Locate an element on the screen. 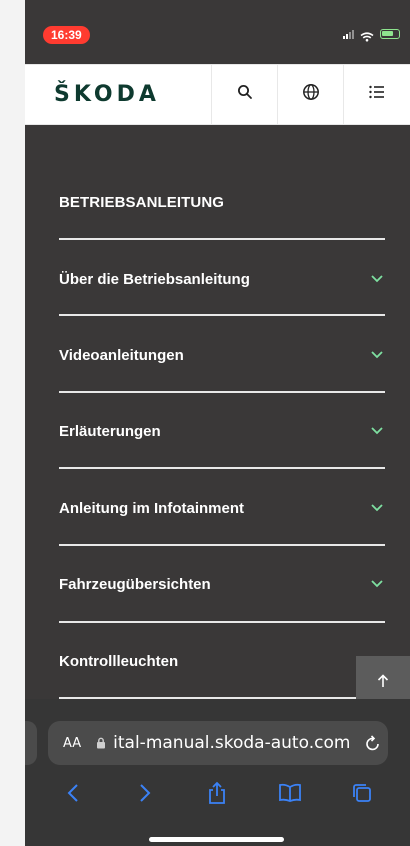 Image resolution: width=410 pixels, height=846 pixels. menu-item-fahrzeuguebersichten: Fahrzeugübersichten is located at coordinates (222, 584).